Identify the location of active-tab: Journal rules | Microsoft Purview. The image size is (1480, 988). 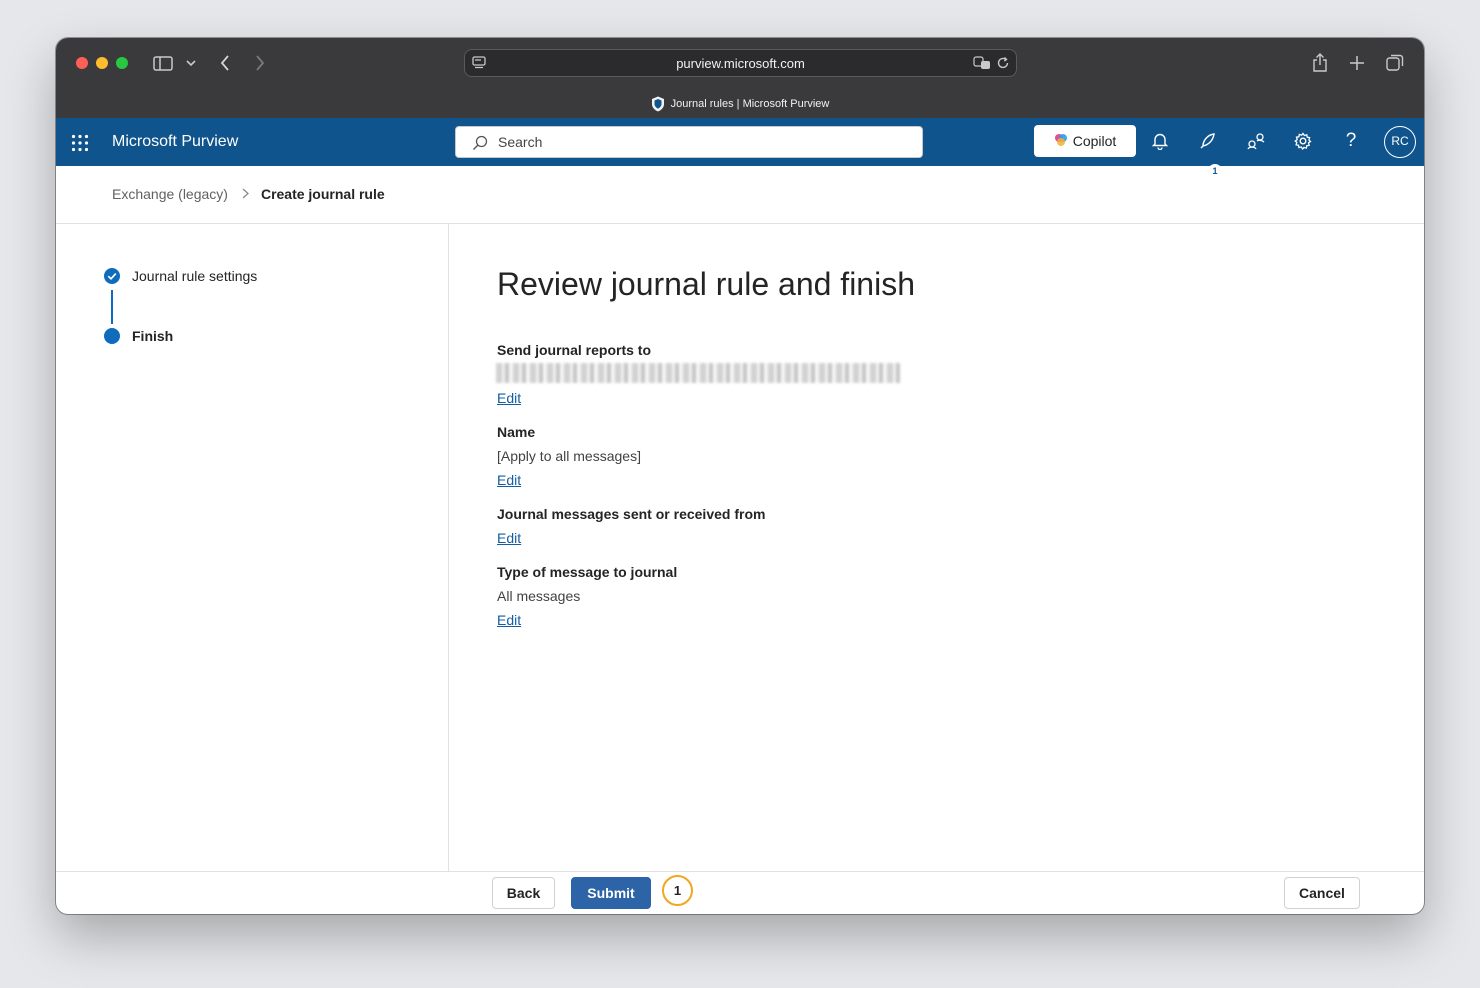
(740, 104).